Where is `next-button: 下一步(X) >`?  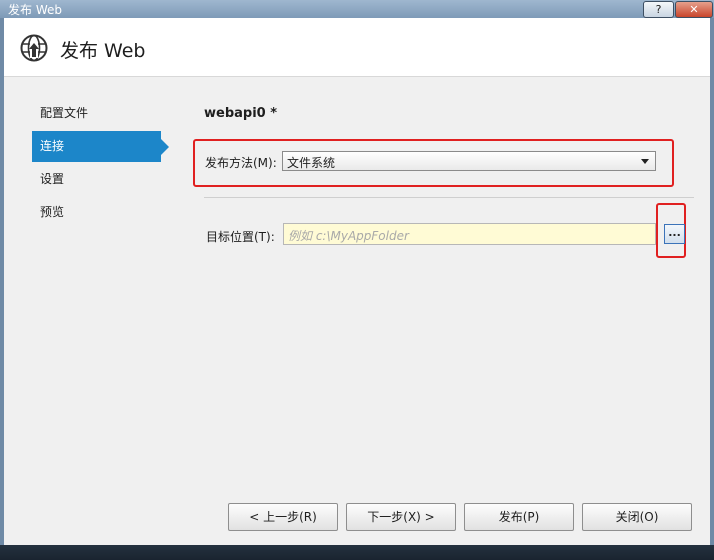 next-button: 下一步(X) > is located at coordinates (401, 517).